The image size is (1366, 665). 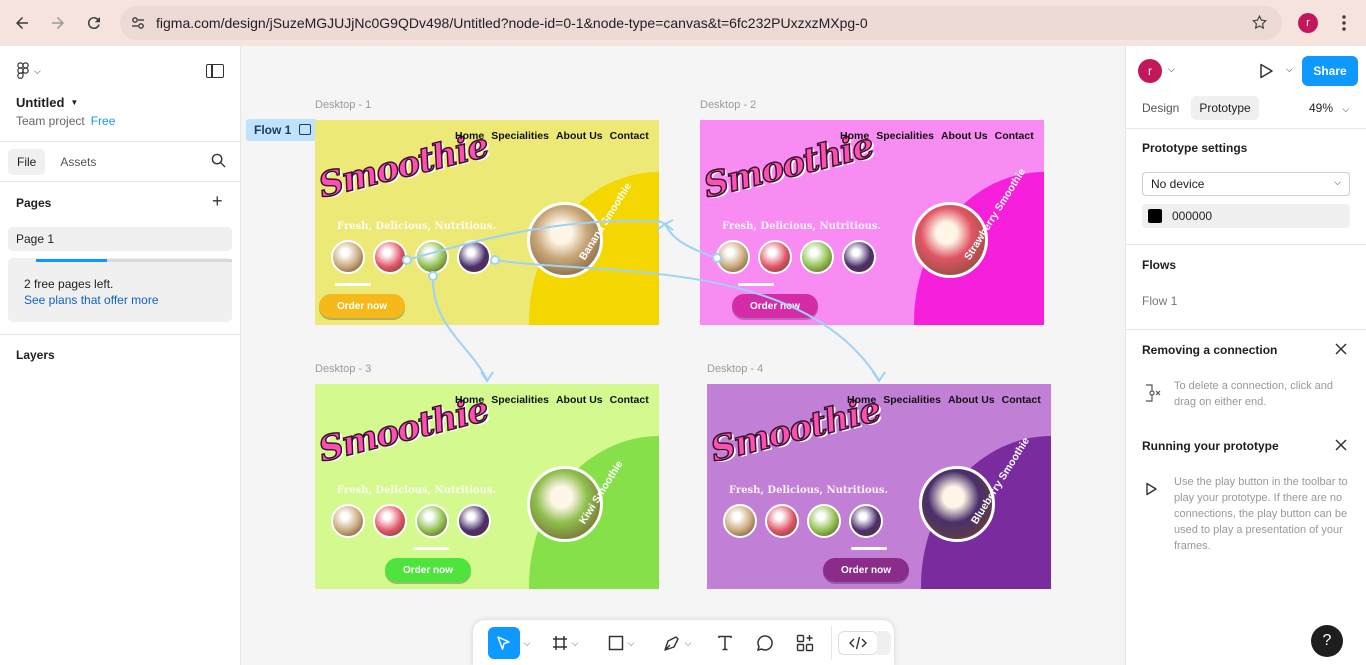 I want to click on page-item: Page 1, so click(x=120, y=239).